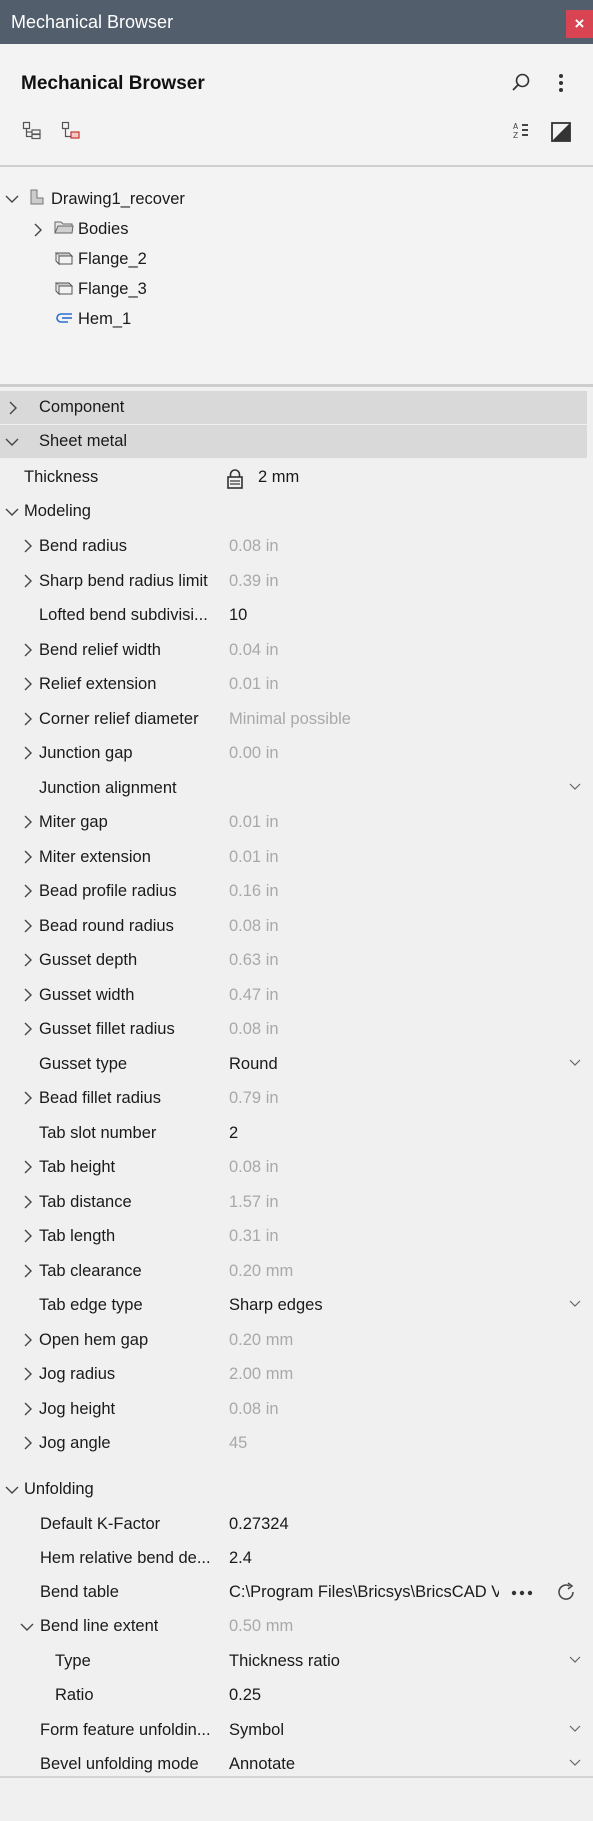 The image size is (593, 1821). I want to click on prop-row-tab-edge-type: Tab edge type Sharp edges, so click(296, 1305).